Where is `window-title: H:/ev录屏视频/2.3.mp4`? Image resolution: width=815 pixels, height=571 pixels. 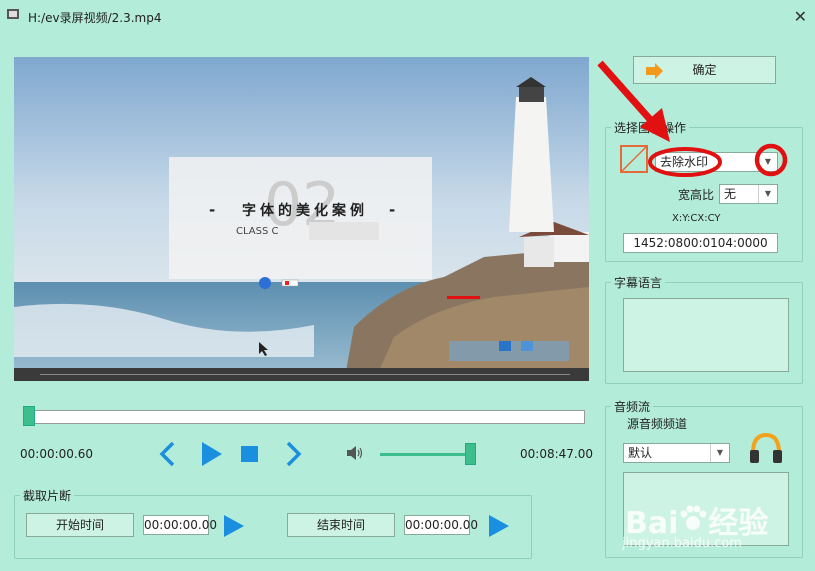
window-title: H:/ev录屏视频/2.3.mp4 is located at coordinates (95, 18).